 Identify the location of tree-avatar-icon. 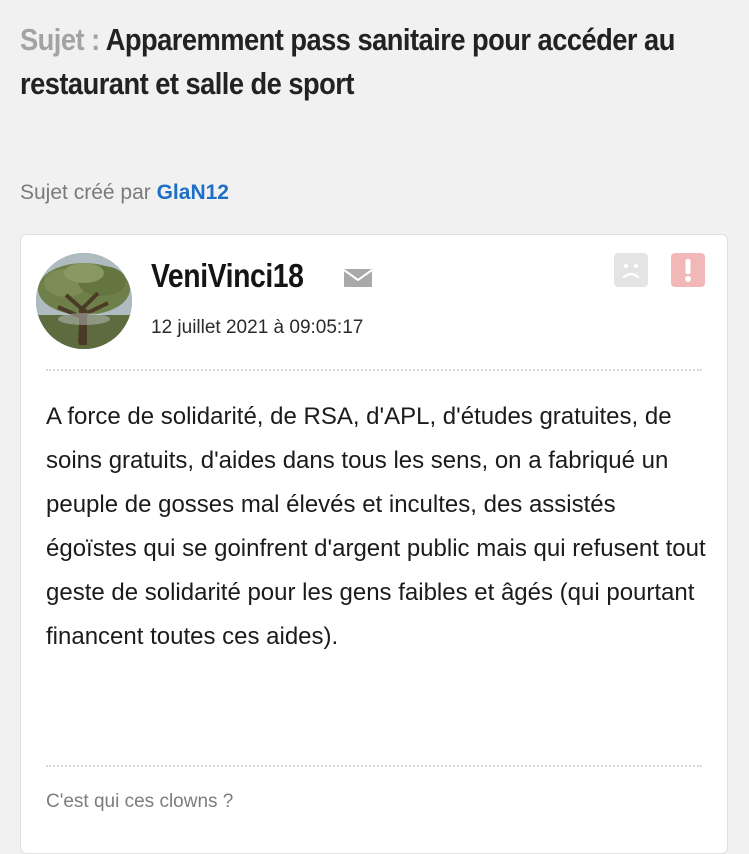
(84, 301).